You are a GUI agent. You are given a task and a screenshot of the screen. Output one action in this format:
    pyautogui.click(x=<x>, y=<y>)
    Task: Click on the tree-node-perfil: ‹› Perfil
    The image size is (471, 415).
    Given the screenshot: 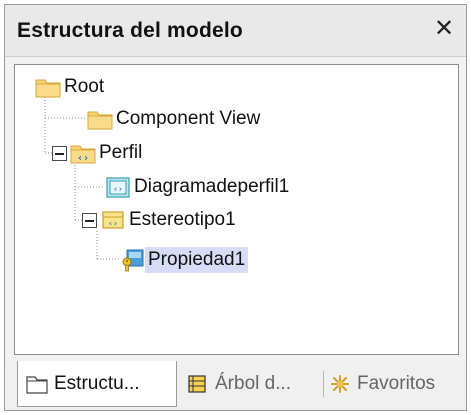 What is the action you would take?
    pyautogui.click(x=107, y=153)
    